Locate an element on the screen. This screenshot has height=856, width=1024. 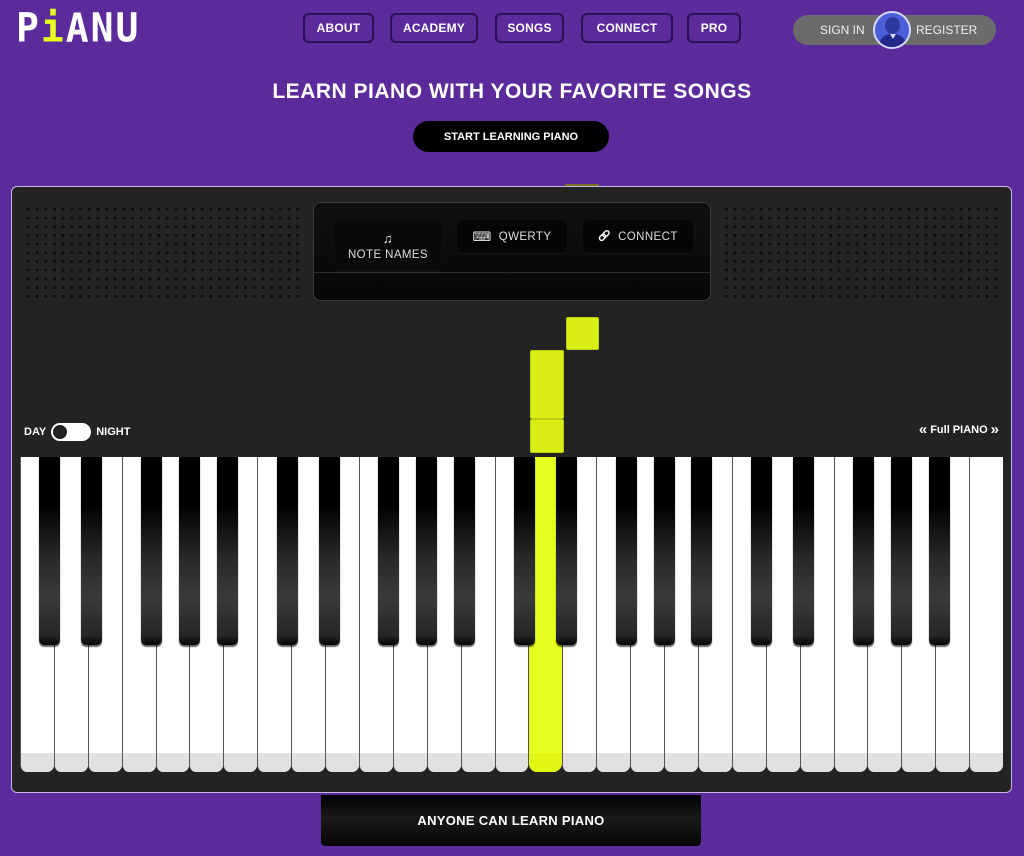
white-key-c is located at coordinates (986, 614).